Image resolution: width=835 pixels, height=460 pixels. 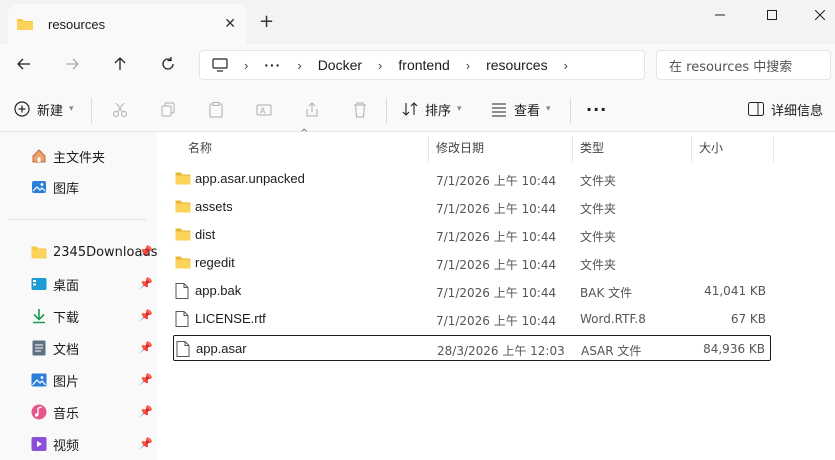 What do you see at coordinates (516, 65) in the screenshot?
I see `breadcrumb-resources: resources` at bounding box center [516, 65].